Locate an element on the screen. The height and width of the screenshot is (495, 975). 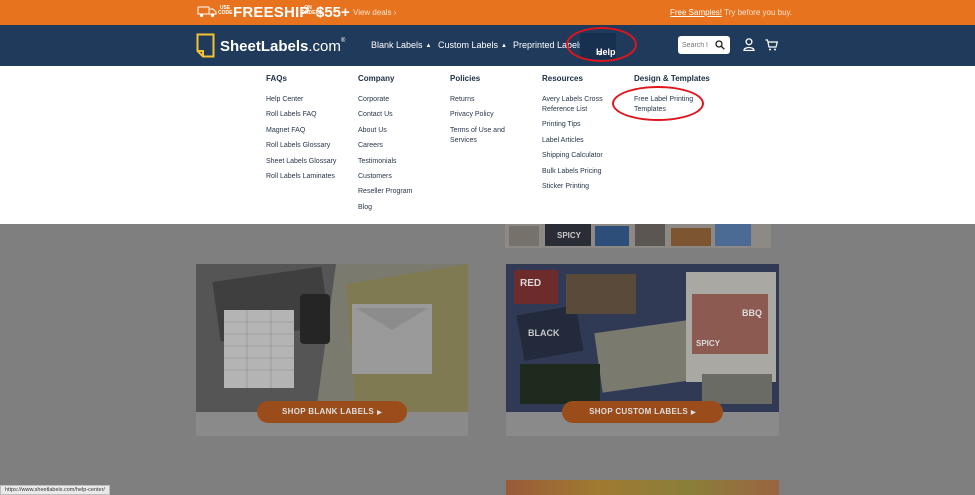
menu-link-shipping-calculator: Shipping Calculator is located at coordinates (576, 156).